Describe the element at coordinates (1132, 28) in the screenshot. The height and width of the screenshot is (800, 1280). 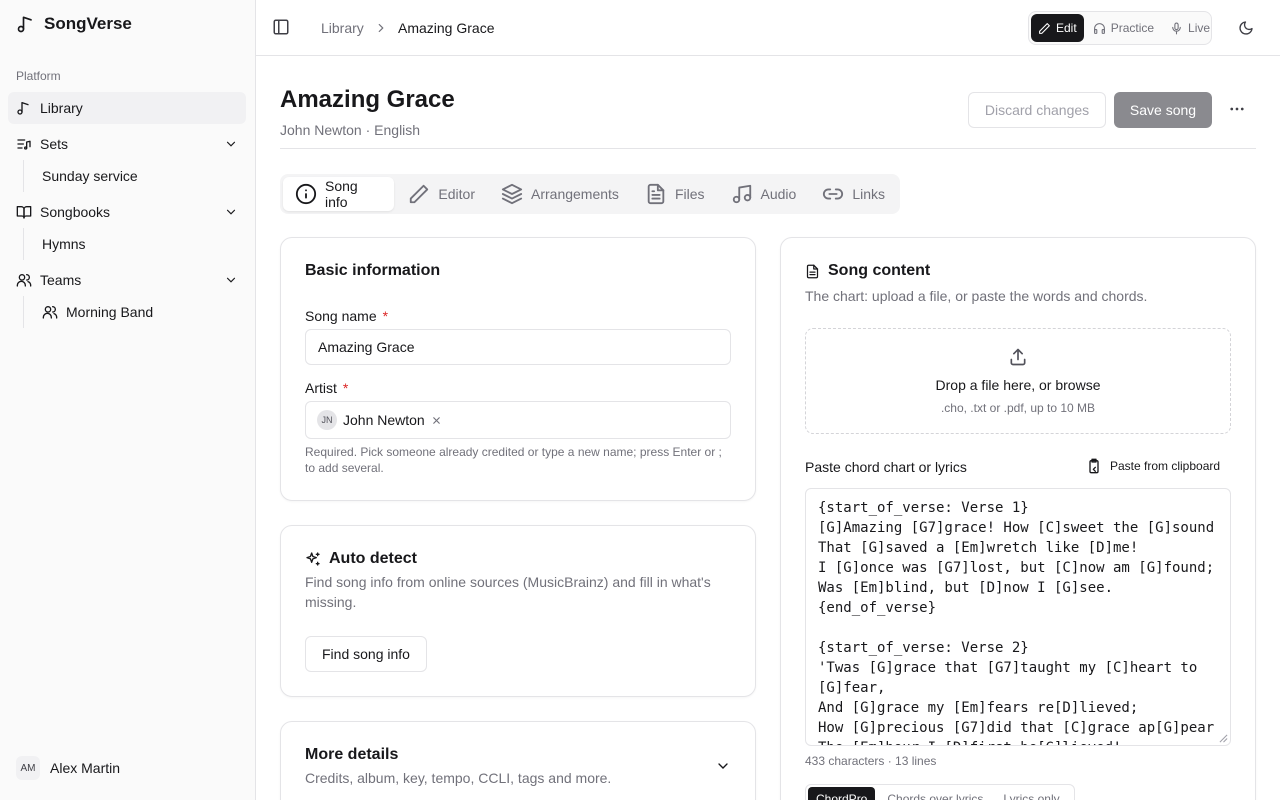
I see `mode-label: Practice` at that location.